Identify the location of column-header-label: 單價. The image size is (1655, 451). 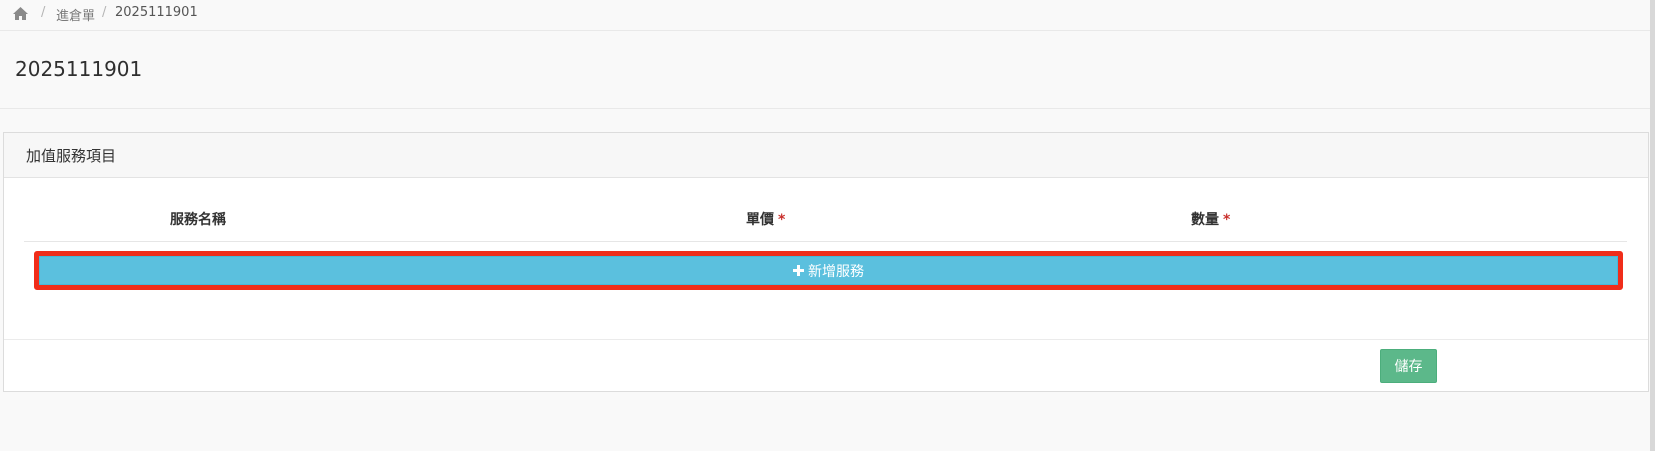
(760, 220).